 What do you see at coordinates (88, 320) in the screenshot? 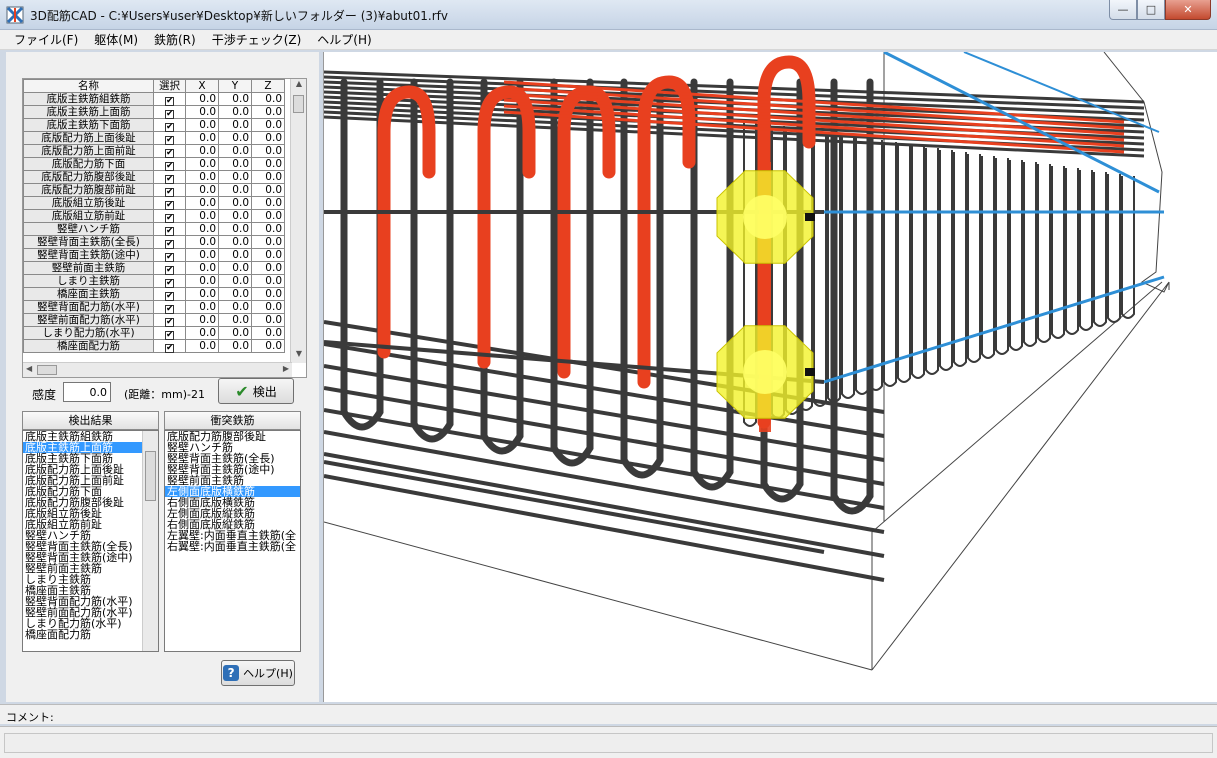
I see `row-name: 竪壁前面配力筋(水平)` at bounding box center [88, 320].